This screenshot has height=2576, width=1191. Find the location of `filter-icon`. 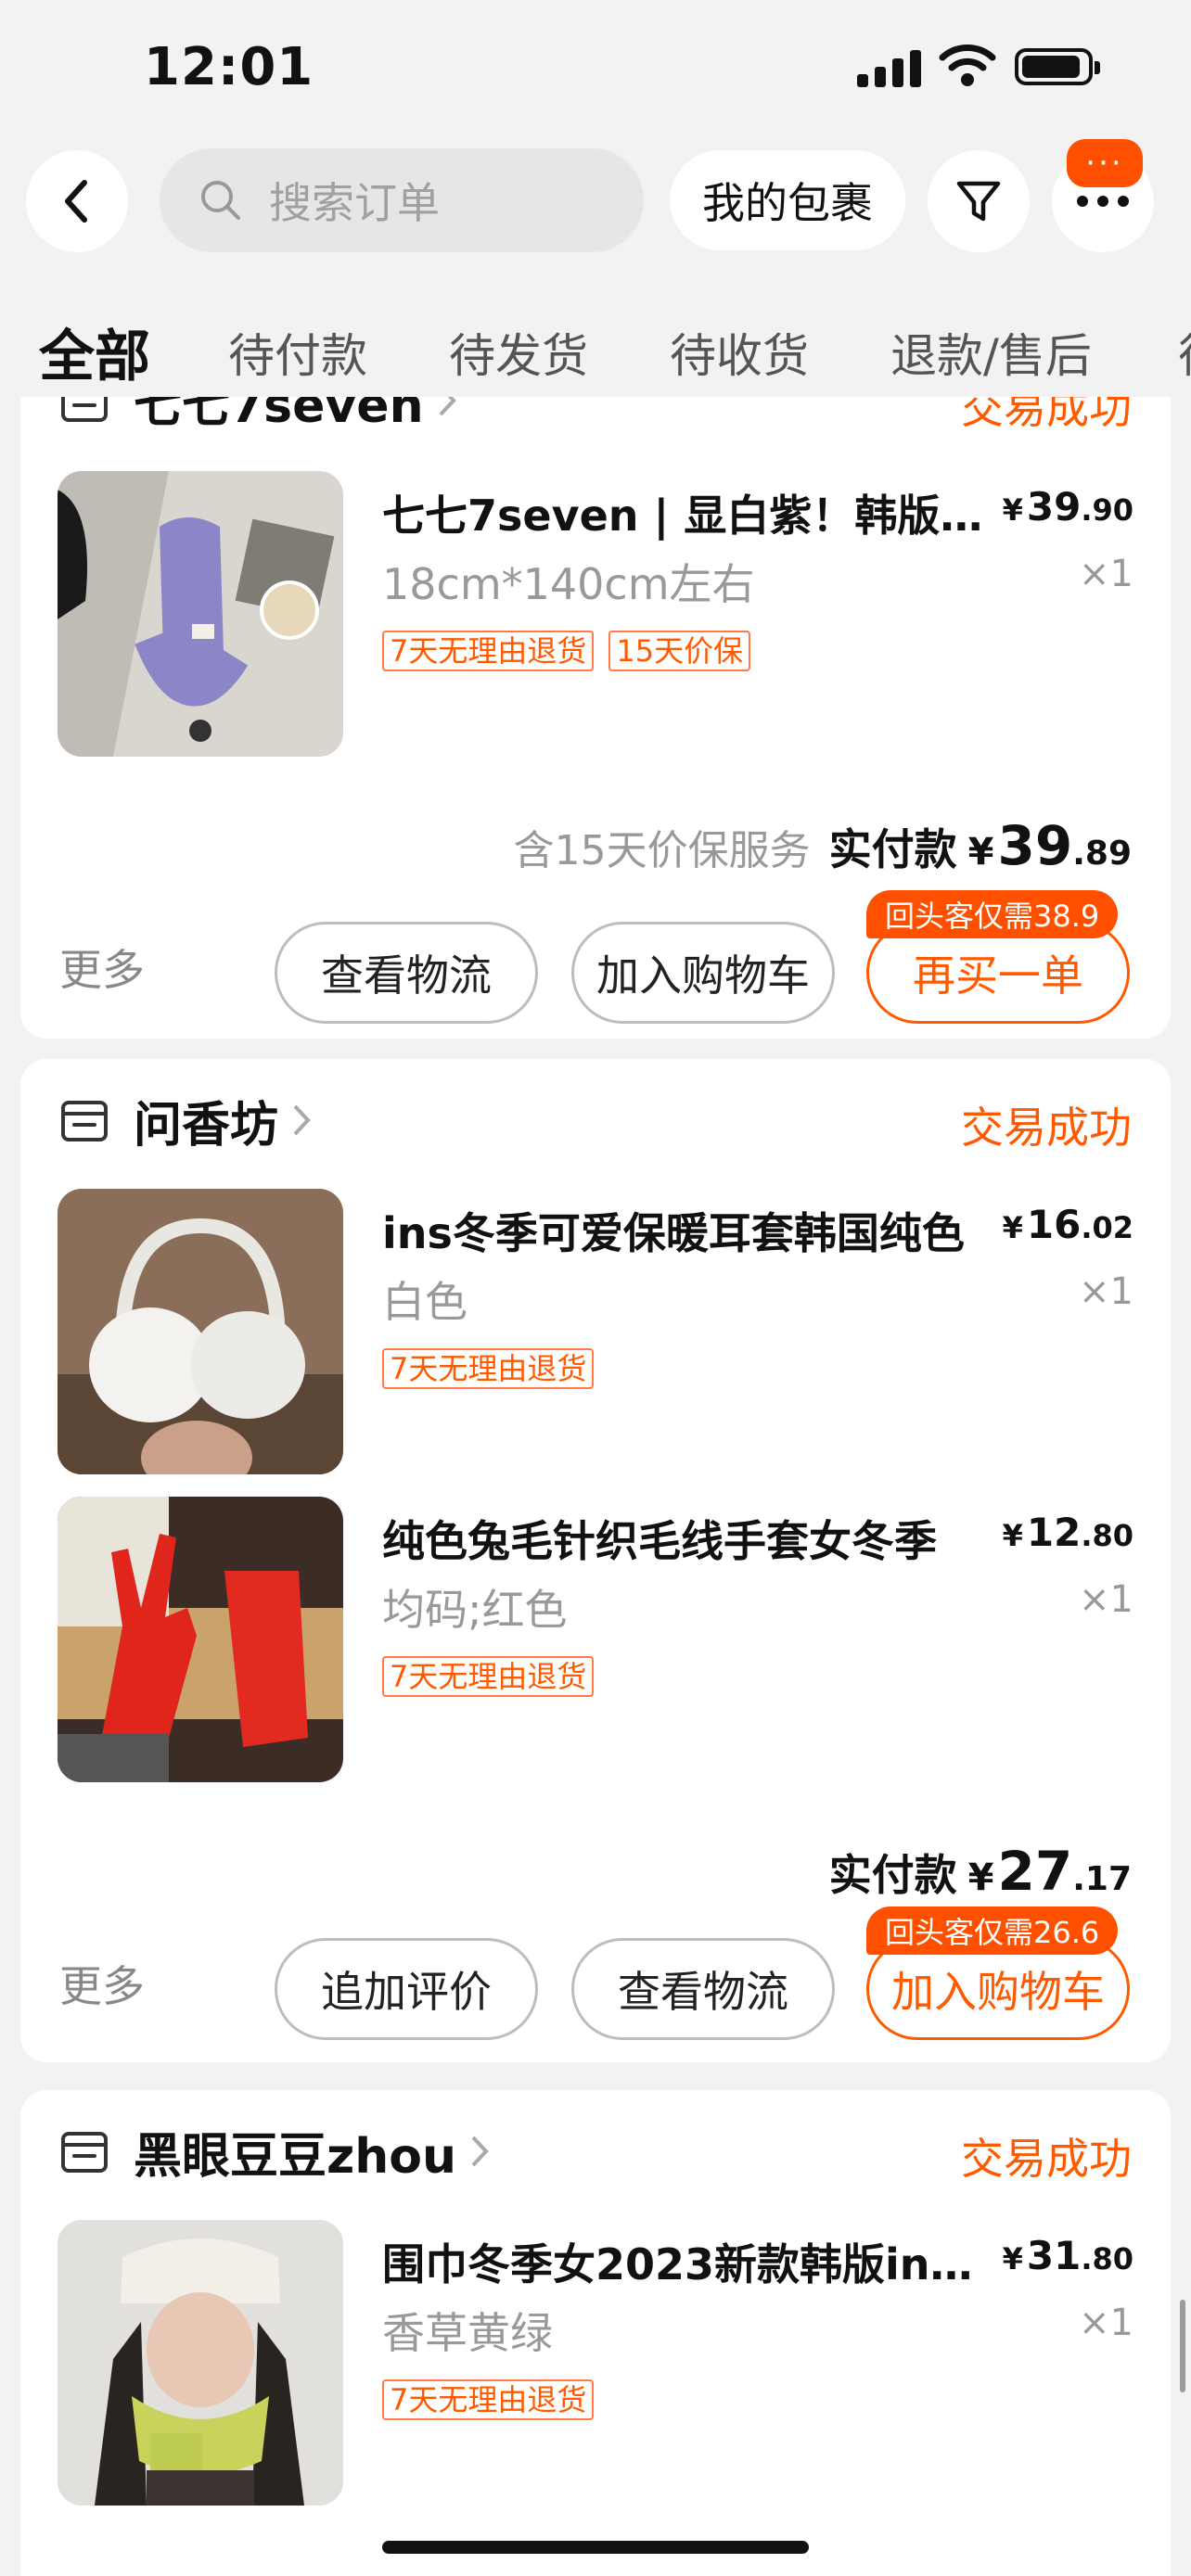

filter-icon is located at coordinates (978, 201).